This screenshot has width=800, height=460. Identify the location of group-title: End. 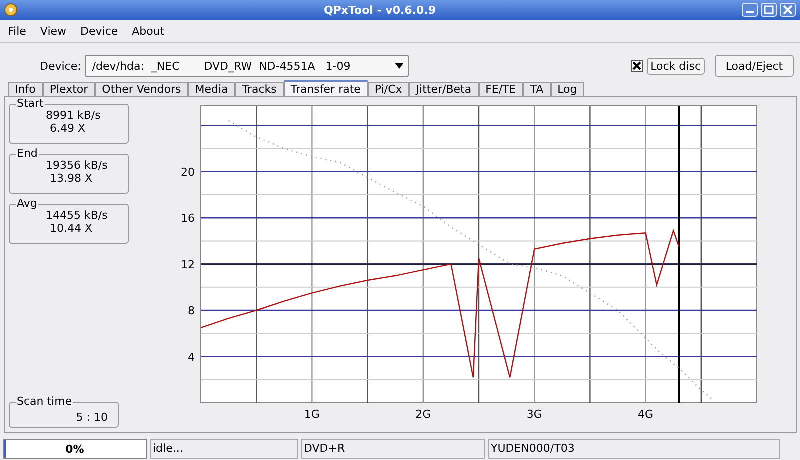
(27, 154).